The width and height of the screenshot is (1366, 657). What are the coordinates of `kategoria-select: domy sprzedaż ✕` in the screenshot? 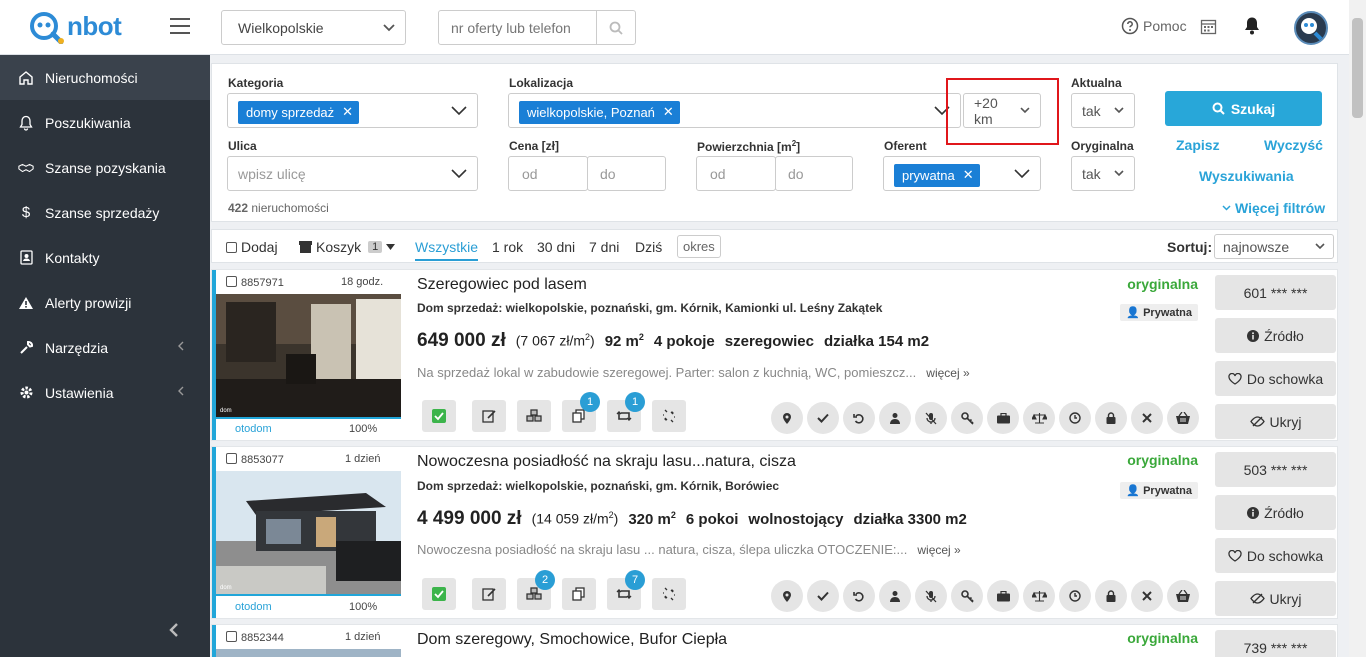 It's located at (352, 110).